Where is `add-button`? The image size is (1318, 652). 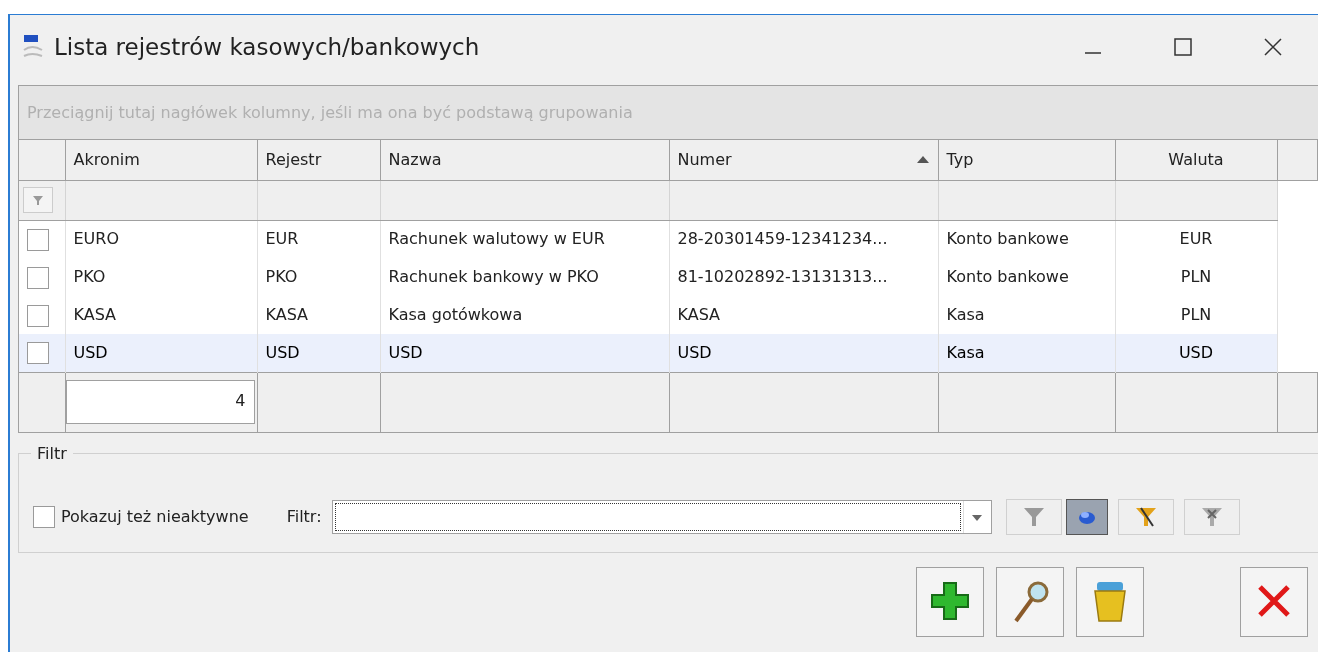 add-button is located at coordinates (950, 602).